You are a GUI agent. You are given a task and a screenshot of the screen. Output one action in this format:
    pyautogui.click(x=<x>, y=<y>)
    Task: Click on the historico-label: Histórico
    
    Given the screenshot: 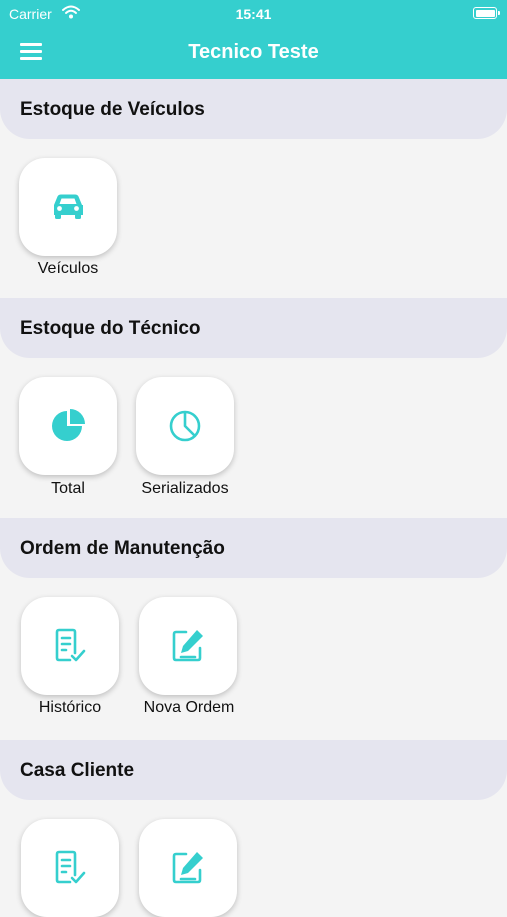 What is the action you would take?
    pyautogui.click(x=70, y=707)
    